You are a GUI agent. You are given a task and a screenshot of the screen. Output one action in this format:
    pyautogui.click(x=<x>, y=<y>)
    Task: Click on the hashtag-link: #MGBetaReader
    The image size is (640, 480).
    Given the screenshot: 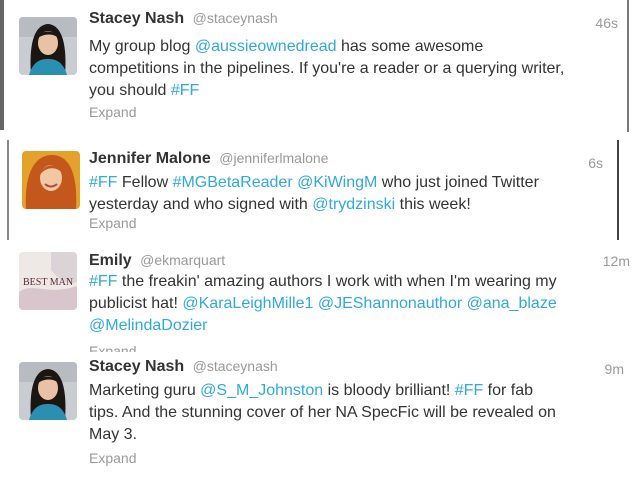 What is the action you would take?
    pyautogui.click(x=233, y=182)
    